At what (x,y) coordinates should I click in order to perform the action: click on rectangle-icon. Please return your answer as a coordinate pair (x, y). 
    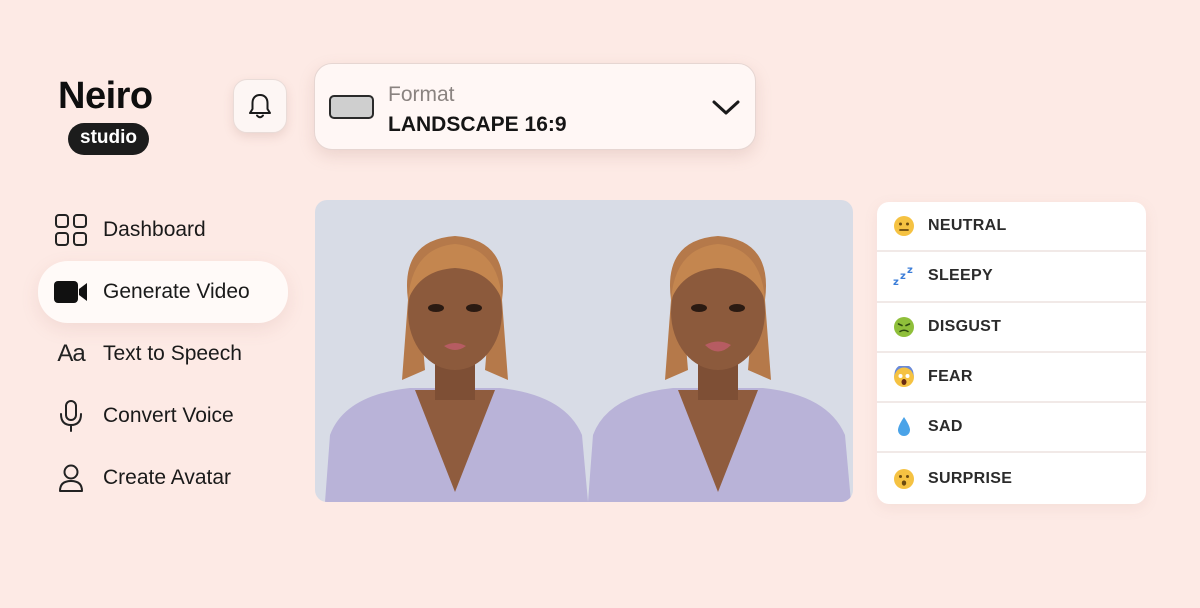
    Looking at the image, I should click on (351, 107).